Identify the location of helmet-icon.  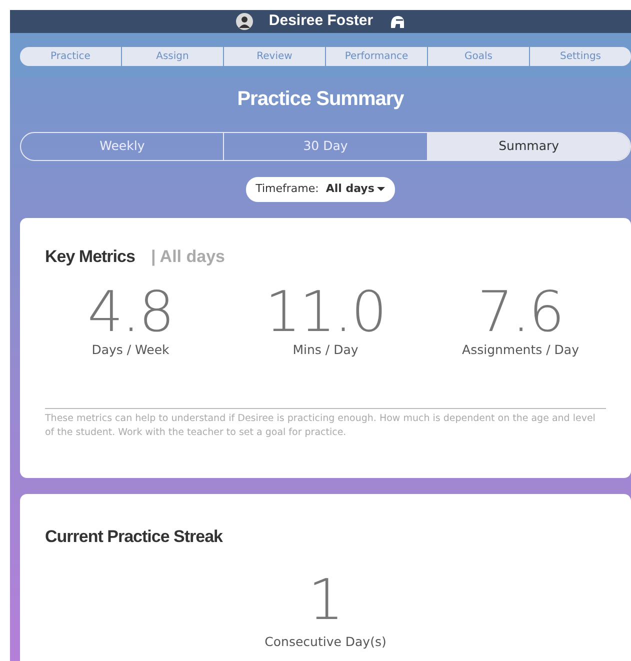
(397, 21).